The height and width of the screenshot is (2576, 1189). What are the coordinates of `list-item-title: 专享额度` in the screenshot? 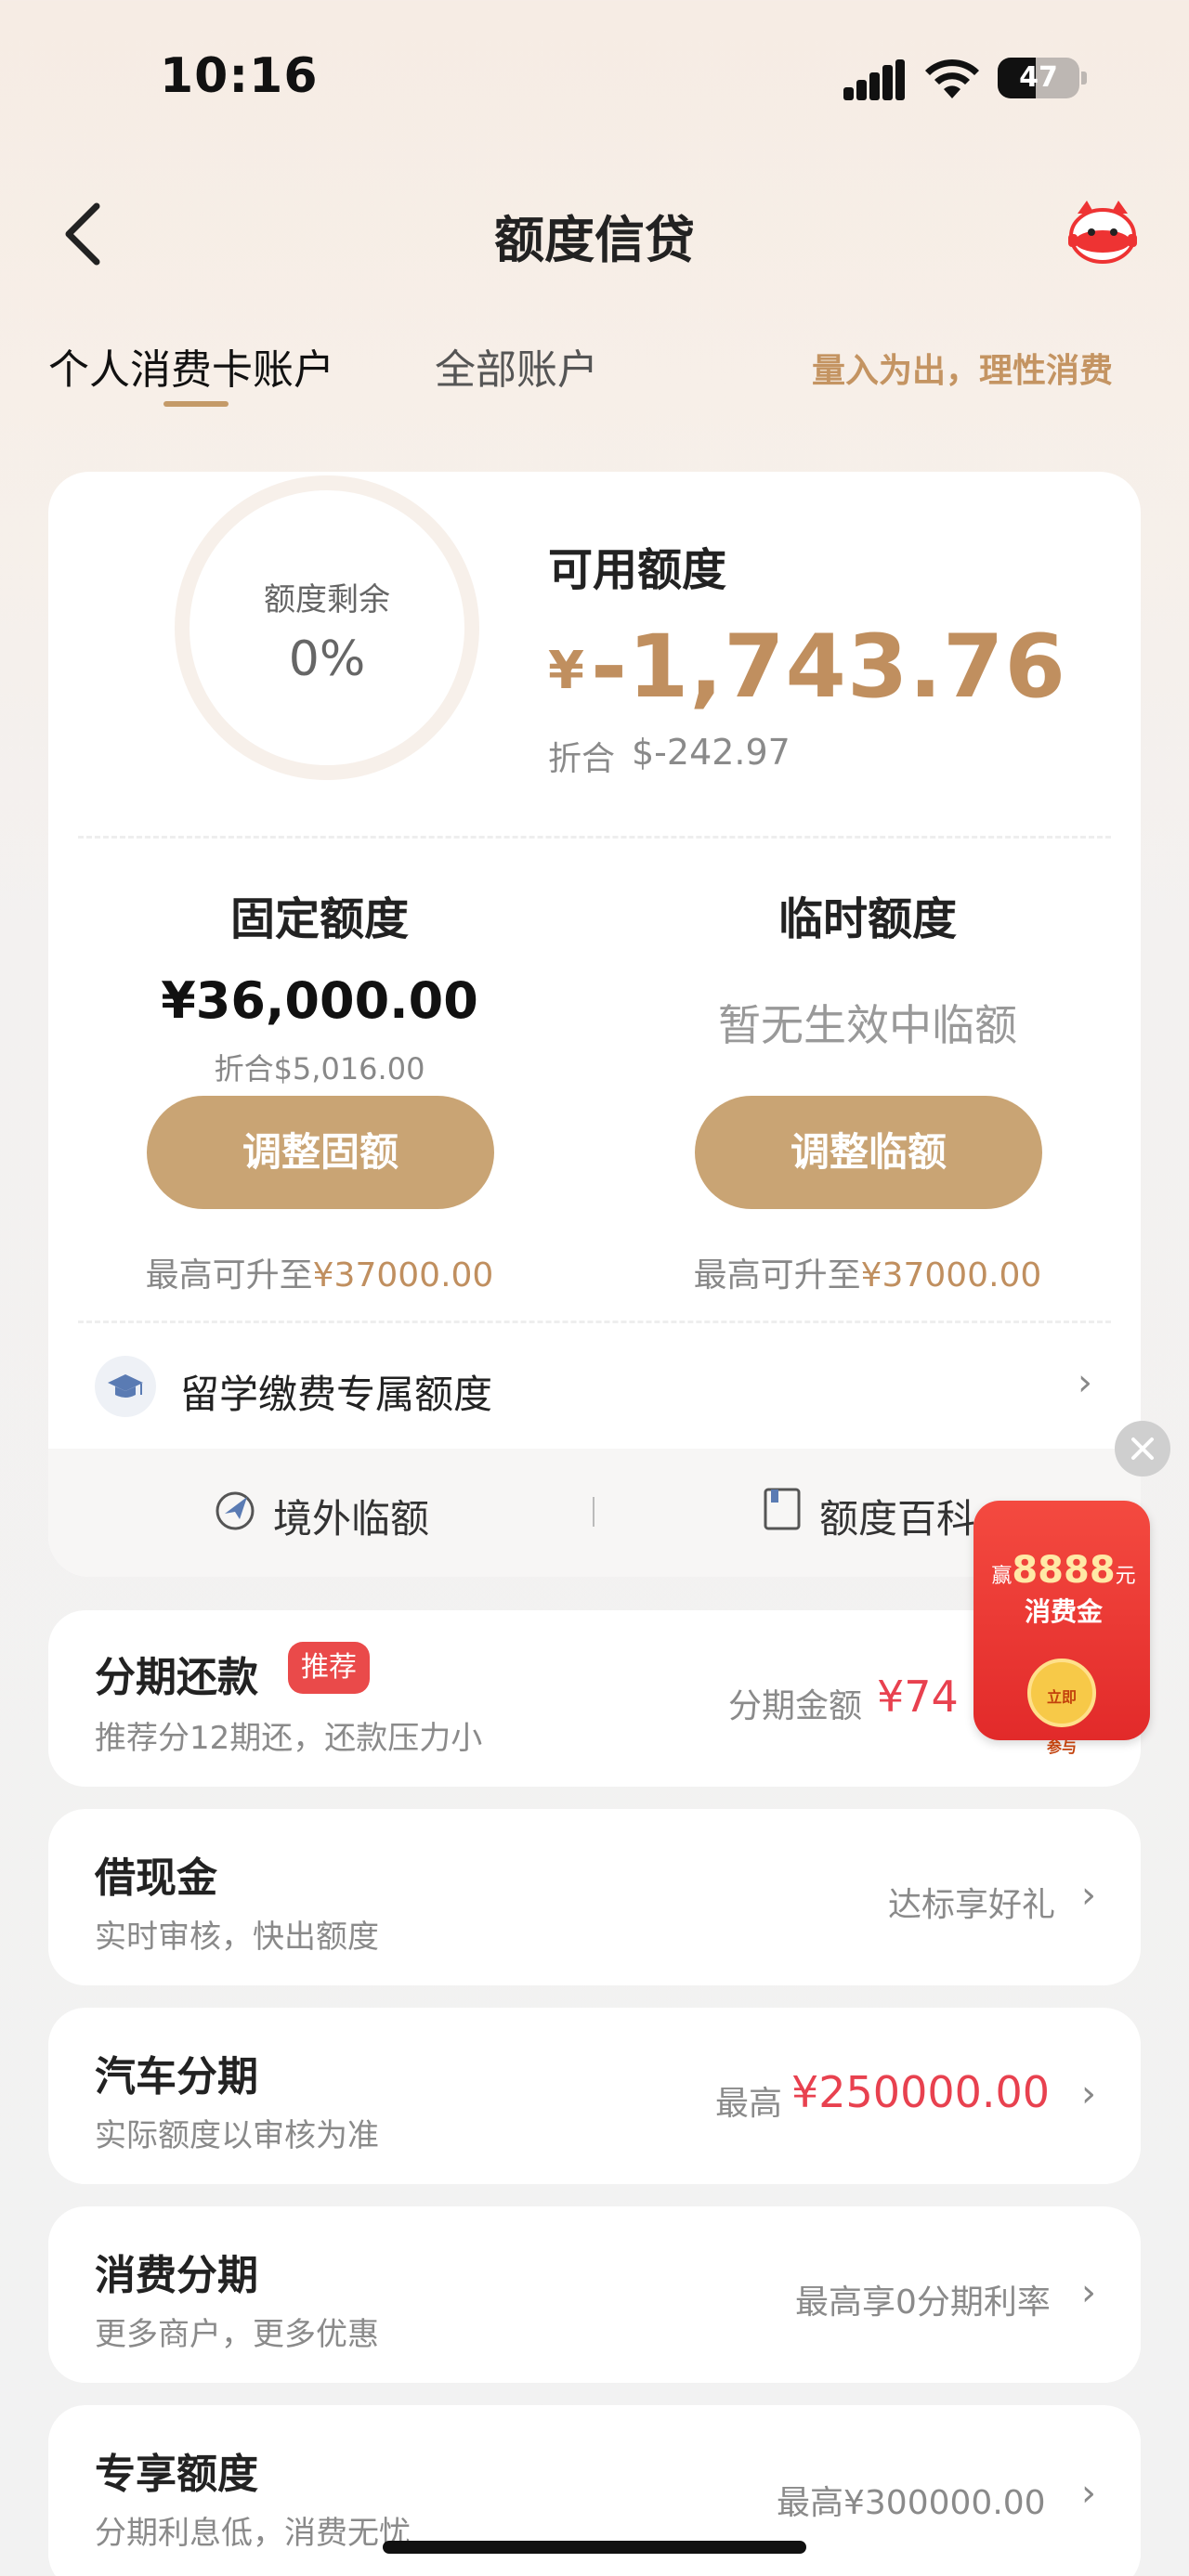 It's located at (176, 2474).